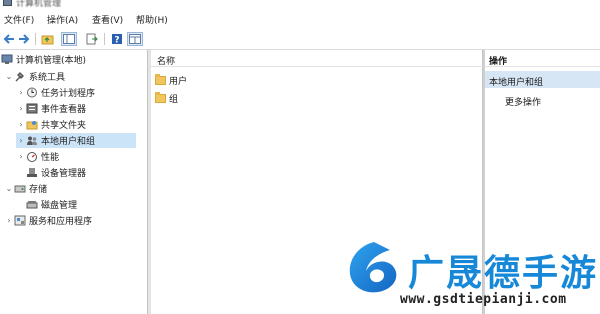  Describe the element at coordinates (32, 124) in the screenshot. I see `shared-folders-icon` at that location.